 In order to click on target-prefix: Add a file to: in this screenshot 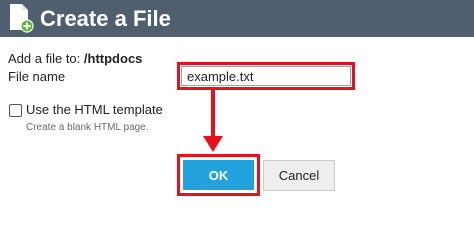, I will do `click(44, 58)`.